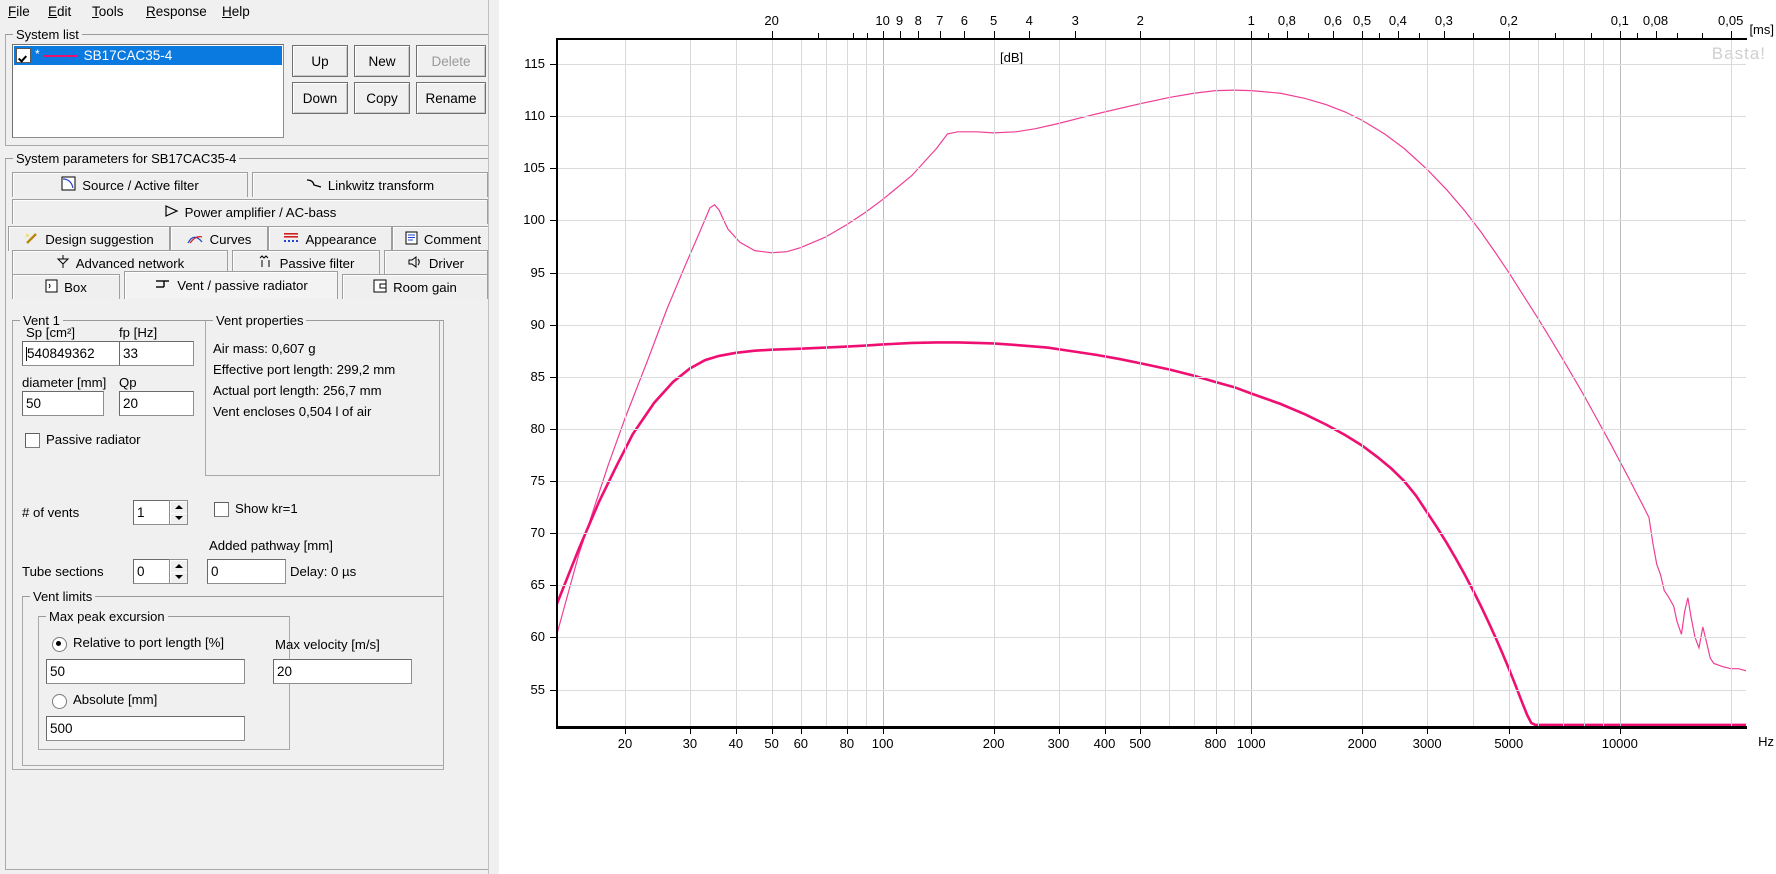  I want to click on top-tick-label: 0,05, so click(1731, 20).